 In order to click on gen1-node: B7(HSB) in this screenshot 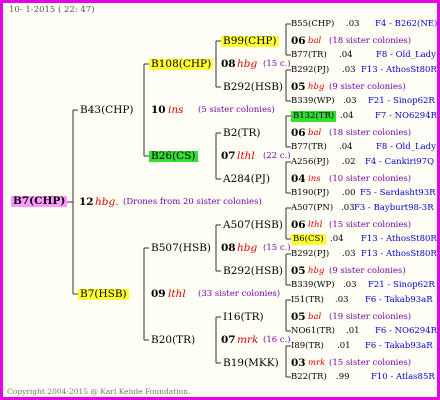, I will do `click(103, 294)`.